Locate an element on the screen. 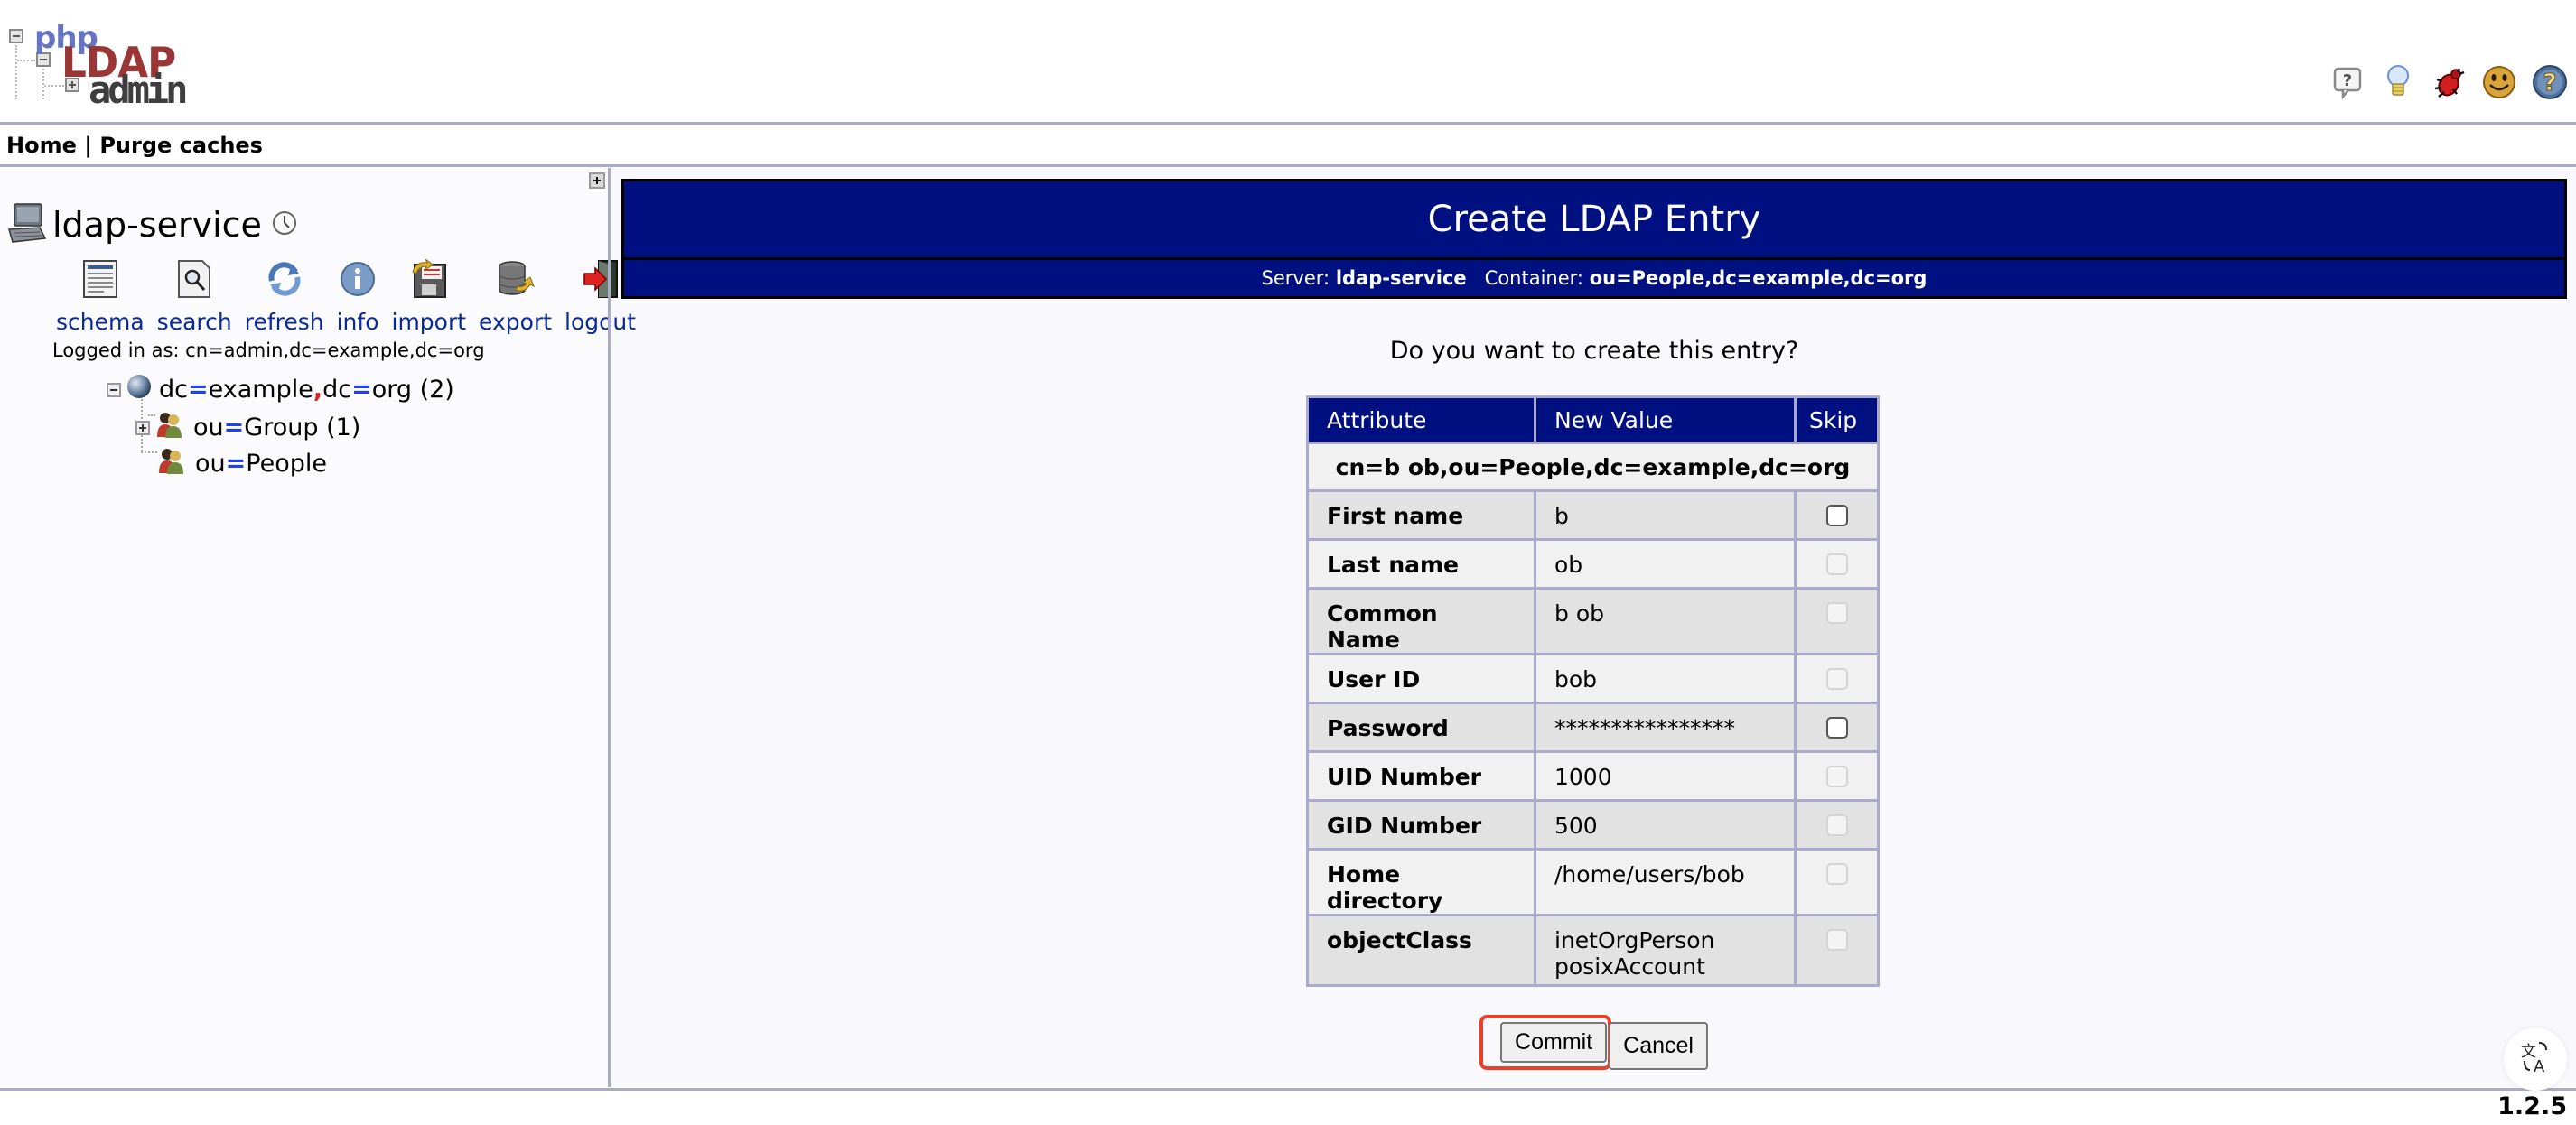  attribute-value-text: 1000 is located at coordinates (1583, 777).